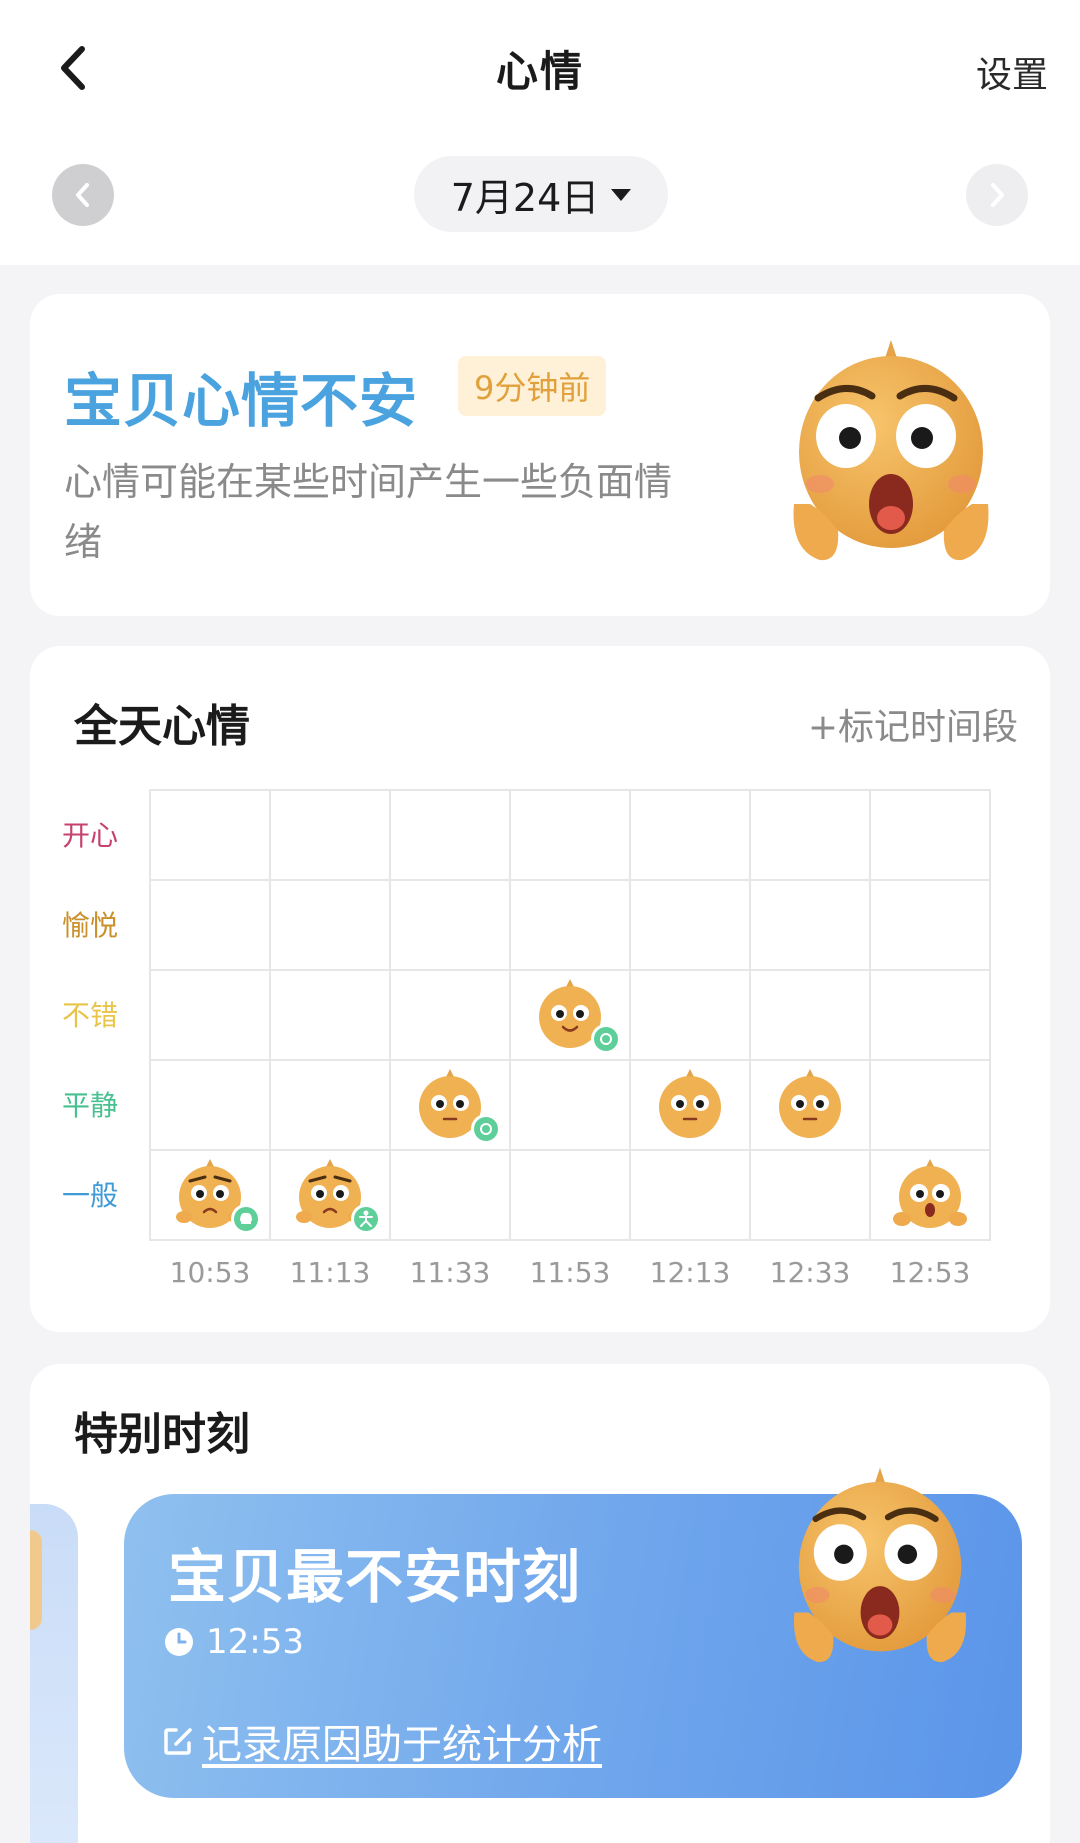 The image size is (1080, 1843). What do you see at coordinates (366, 1219) in the screenshot?
I see `activity-marker-icon` at bounding box center [366, 1219].